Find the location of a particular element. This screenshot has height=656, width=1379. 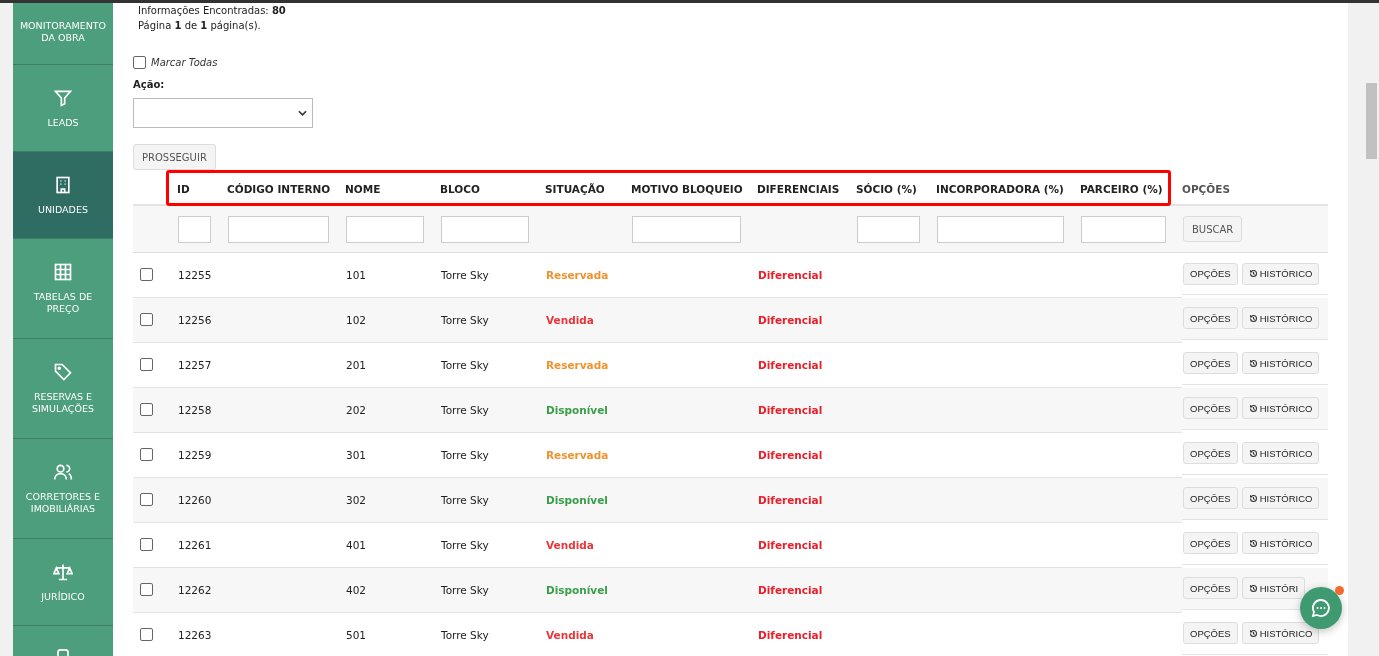

table-cell: 12256 is located at coordinates (195, 320).